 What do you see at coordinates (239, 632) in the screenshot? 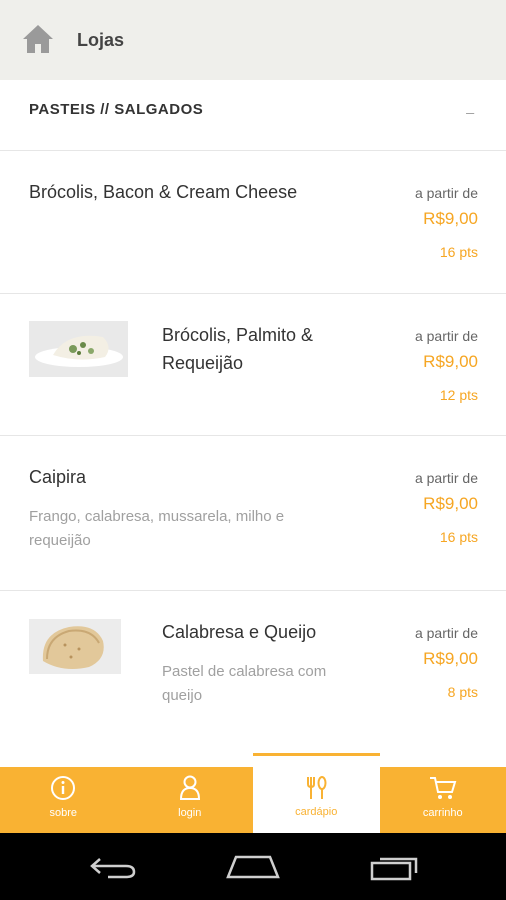
I see `product-name: Calabresa e Queijo` at bounding box center [239, 632].